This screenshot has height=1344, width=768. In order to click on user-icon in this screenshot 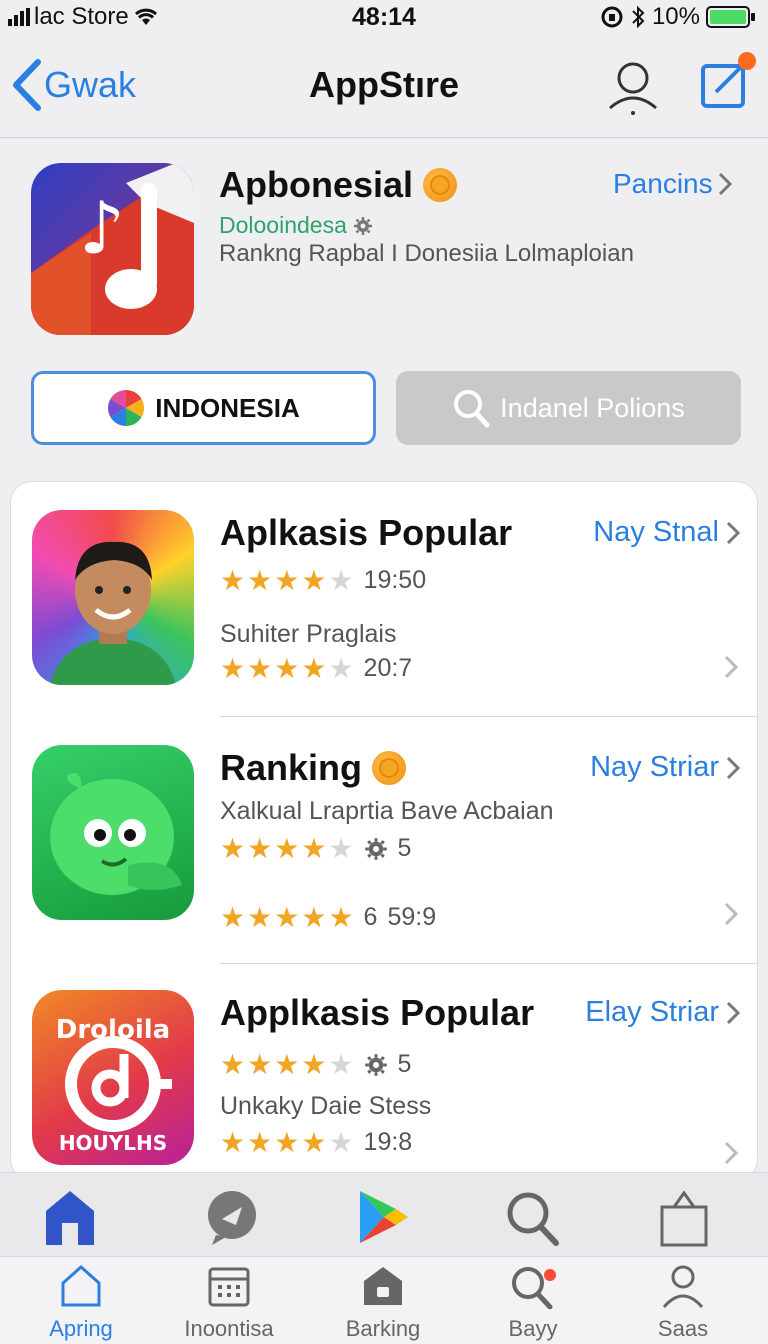, I will do `click(633, 87)`.